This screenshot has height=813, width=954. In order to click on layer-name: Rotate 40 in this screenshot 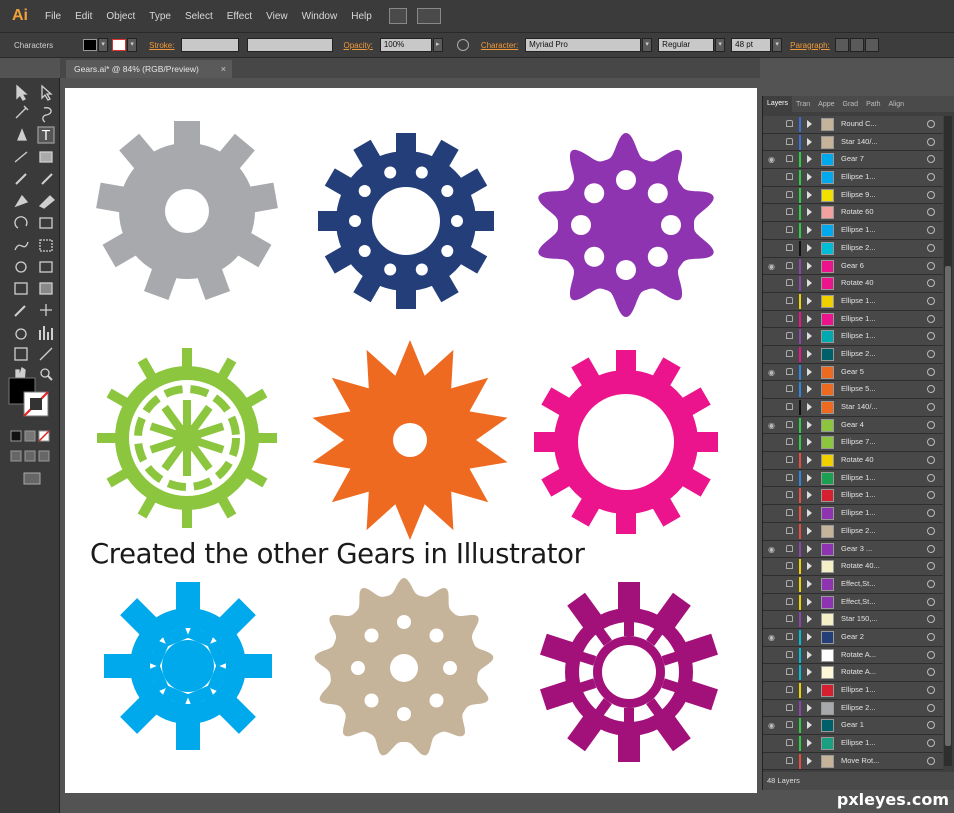, I will do `click(857, 282)`.